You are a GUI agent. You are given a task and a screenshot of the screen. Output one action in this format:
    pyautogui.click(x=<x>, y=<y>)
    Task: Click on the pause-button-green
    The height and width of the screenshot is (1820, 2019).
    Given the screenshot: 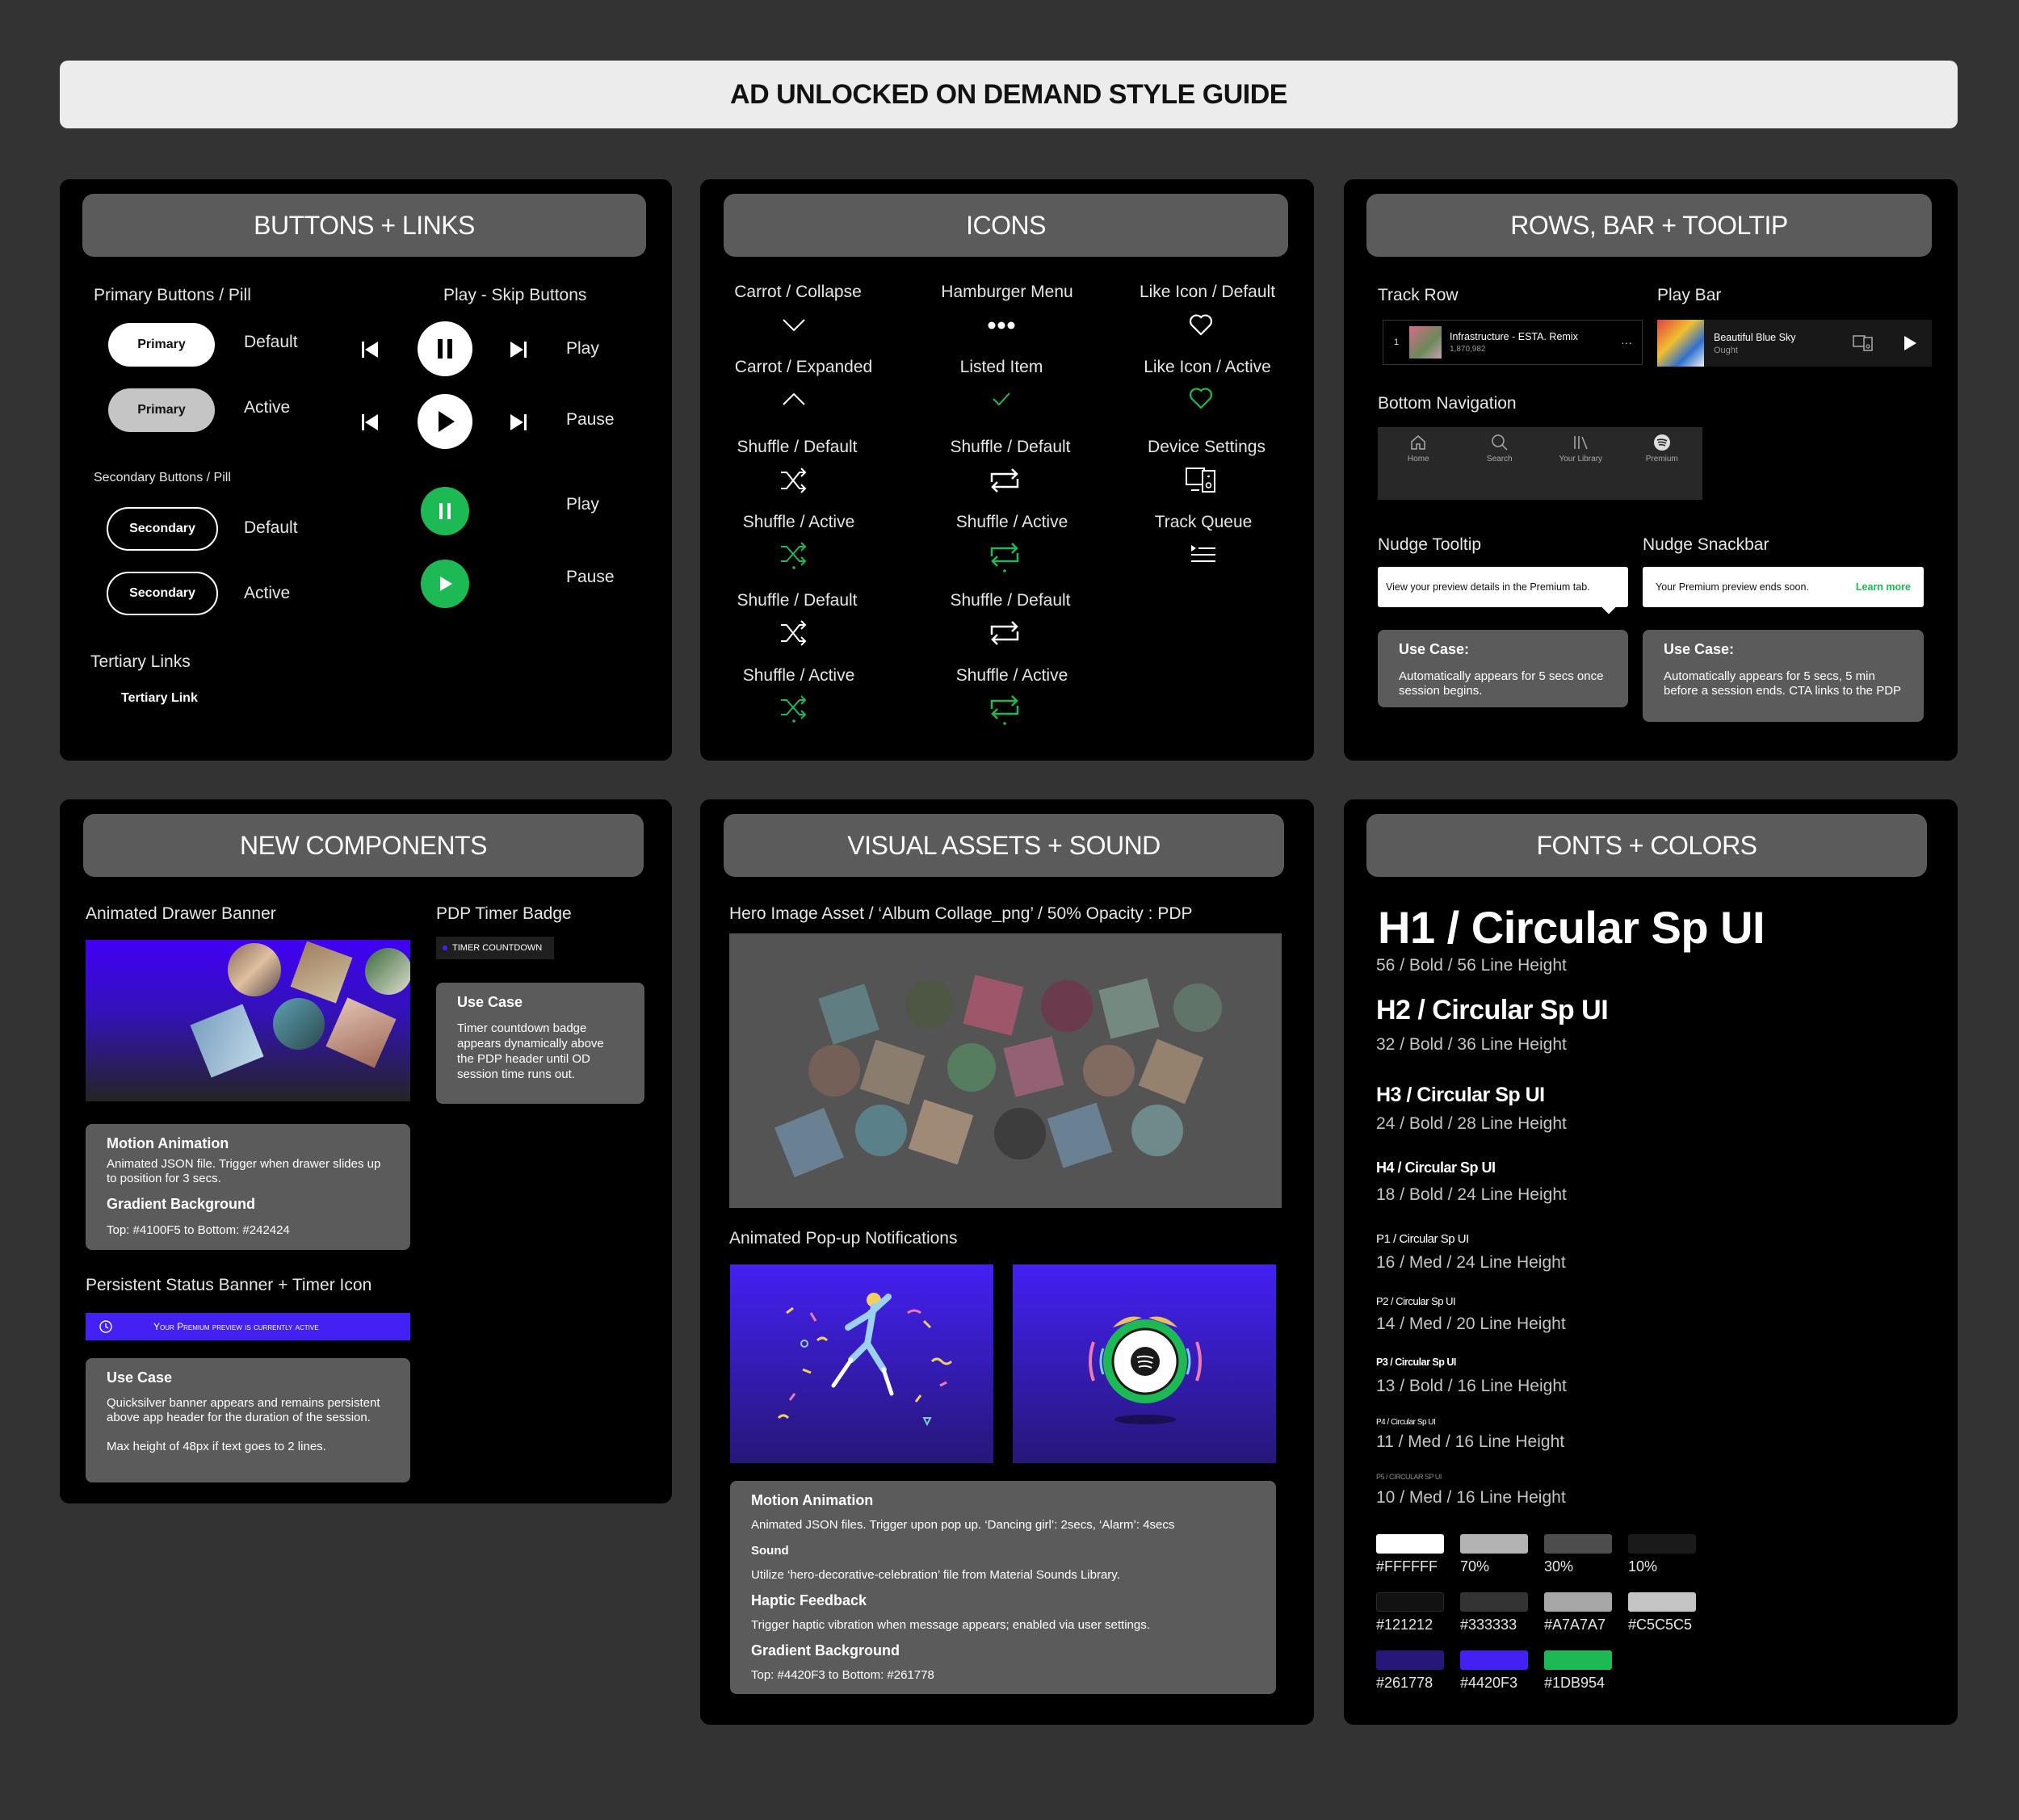 What is the action you would take?
    pyautogui.click(x=445, y=511)
    